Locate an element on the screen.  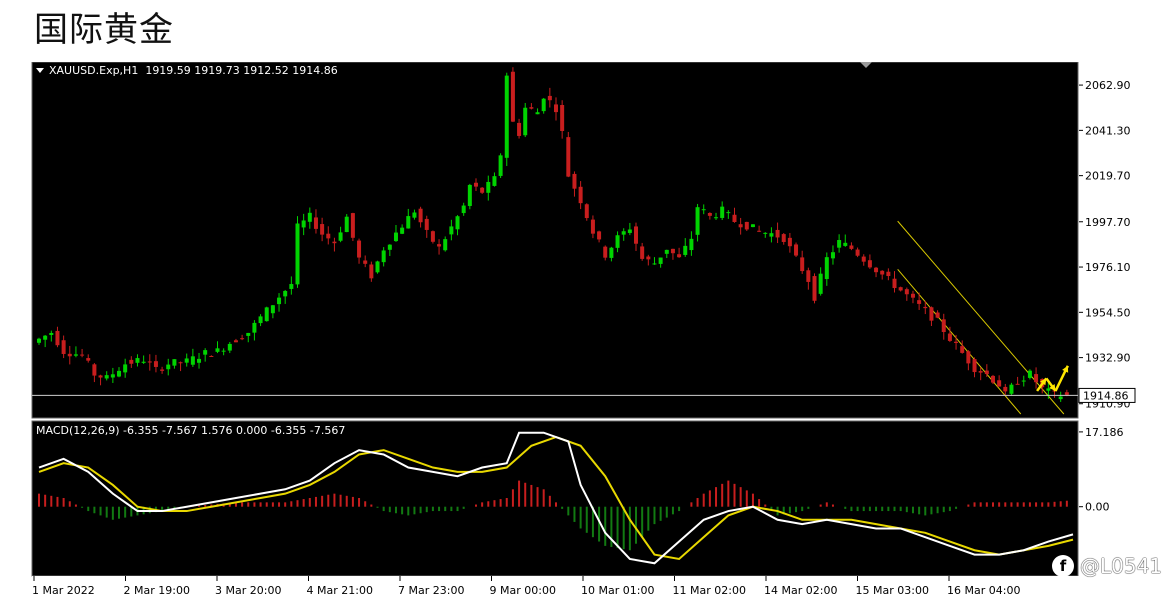
price-tick-label: 2019.70 is located at coordinates (1108, 176).